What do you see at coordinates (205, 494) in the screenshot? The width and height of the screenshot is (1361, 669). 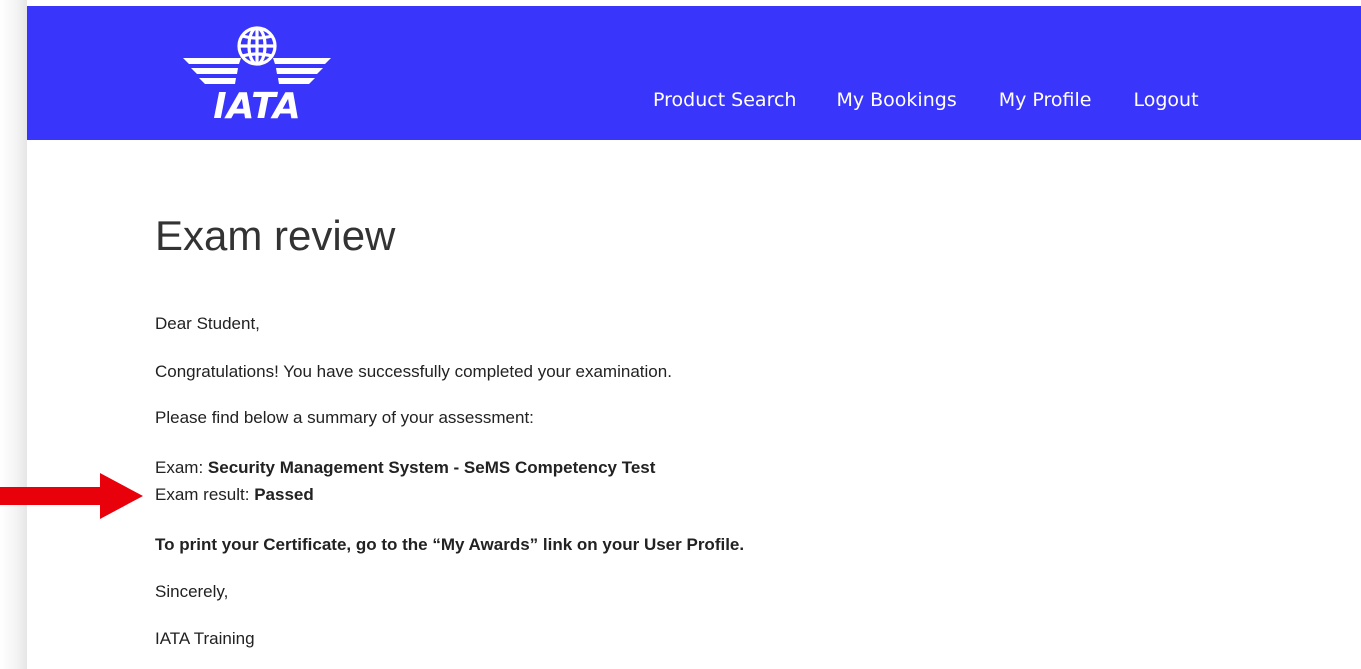 I see `exam-result-label: Exam result:` at bounding box center [205, 494].